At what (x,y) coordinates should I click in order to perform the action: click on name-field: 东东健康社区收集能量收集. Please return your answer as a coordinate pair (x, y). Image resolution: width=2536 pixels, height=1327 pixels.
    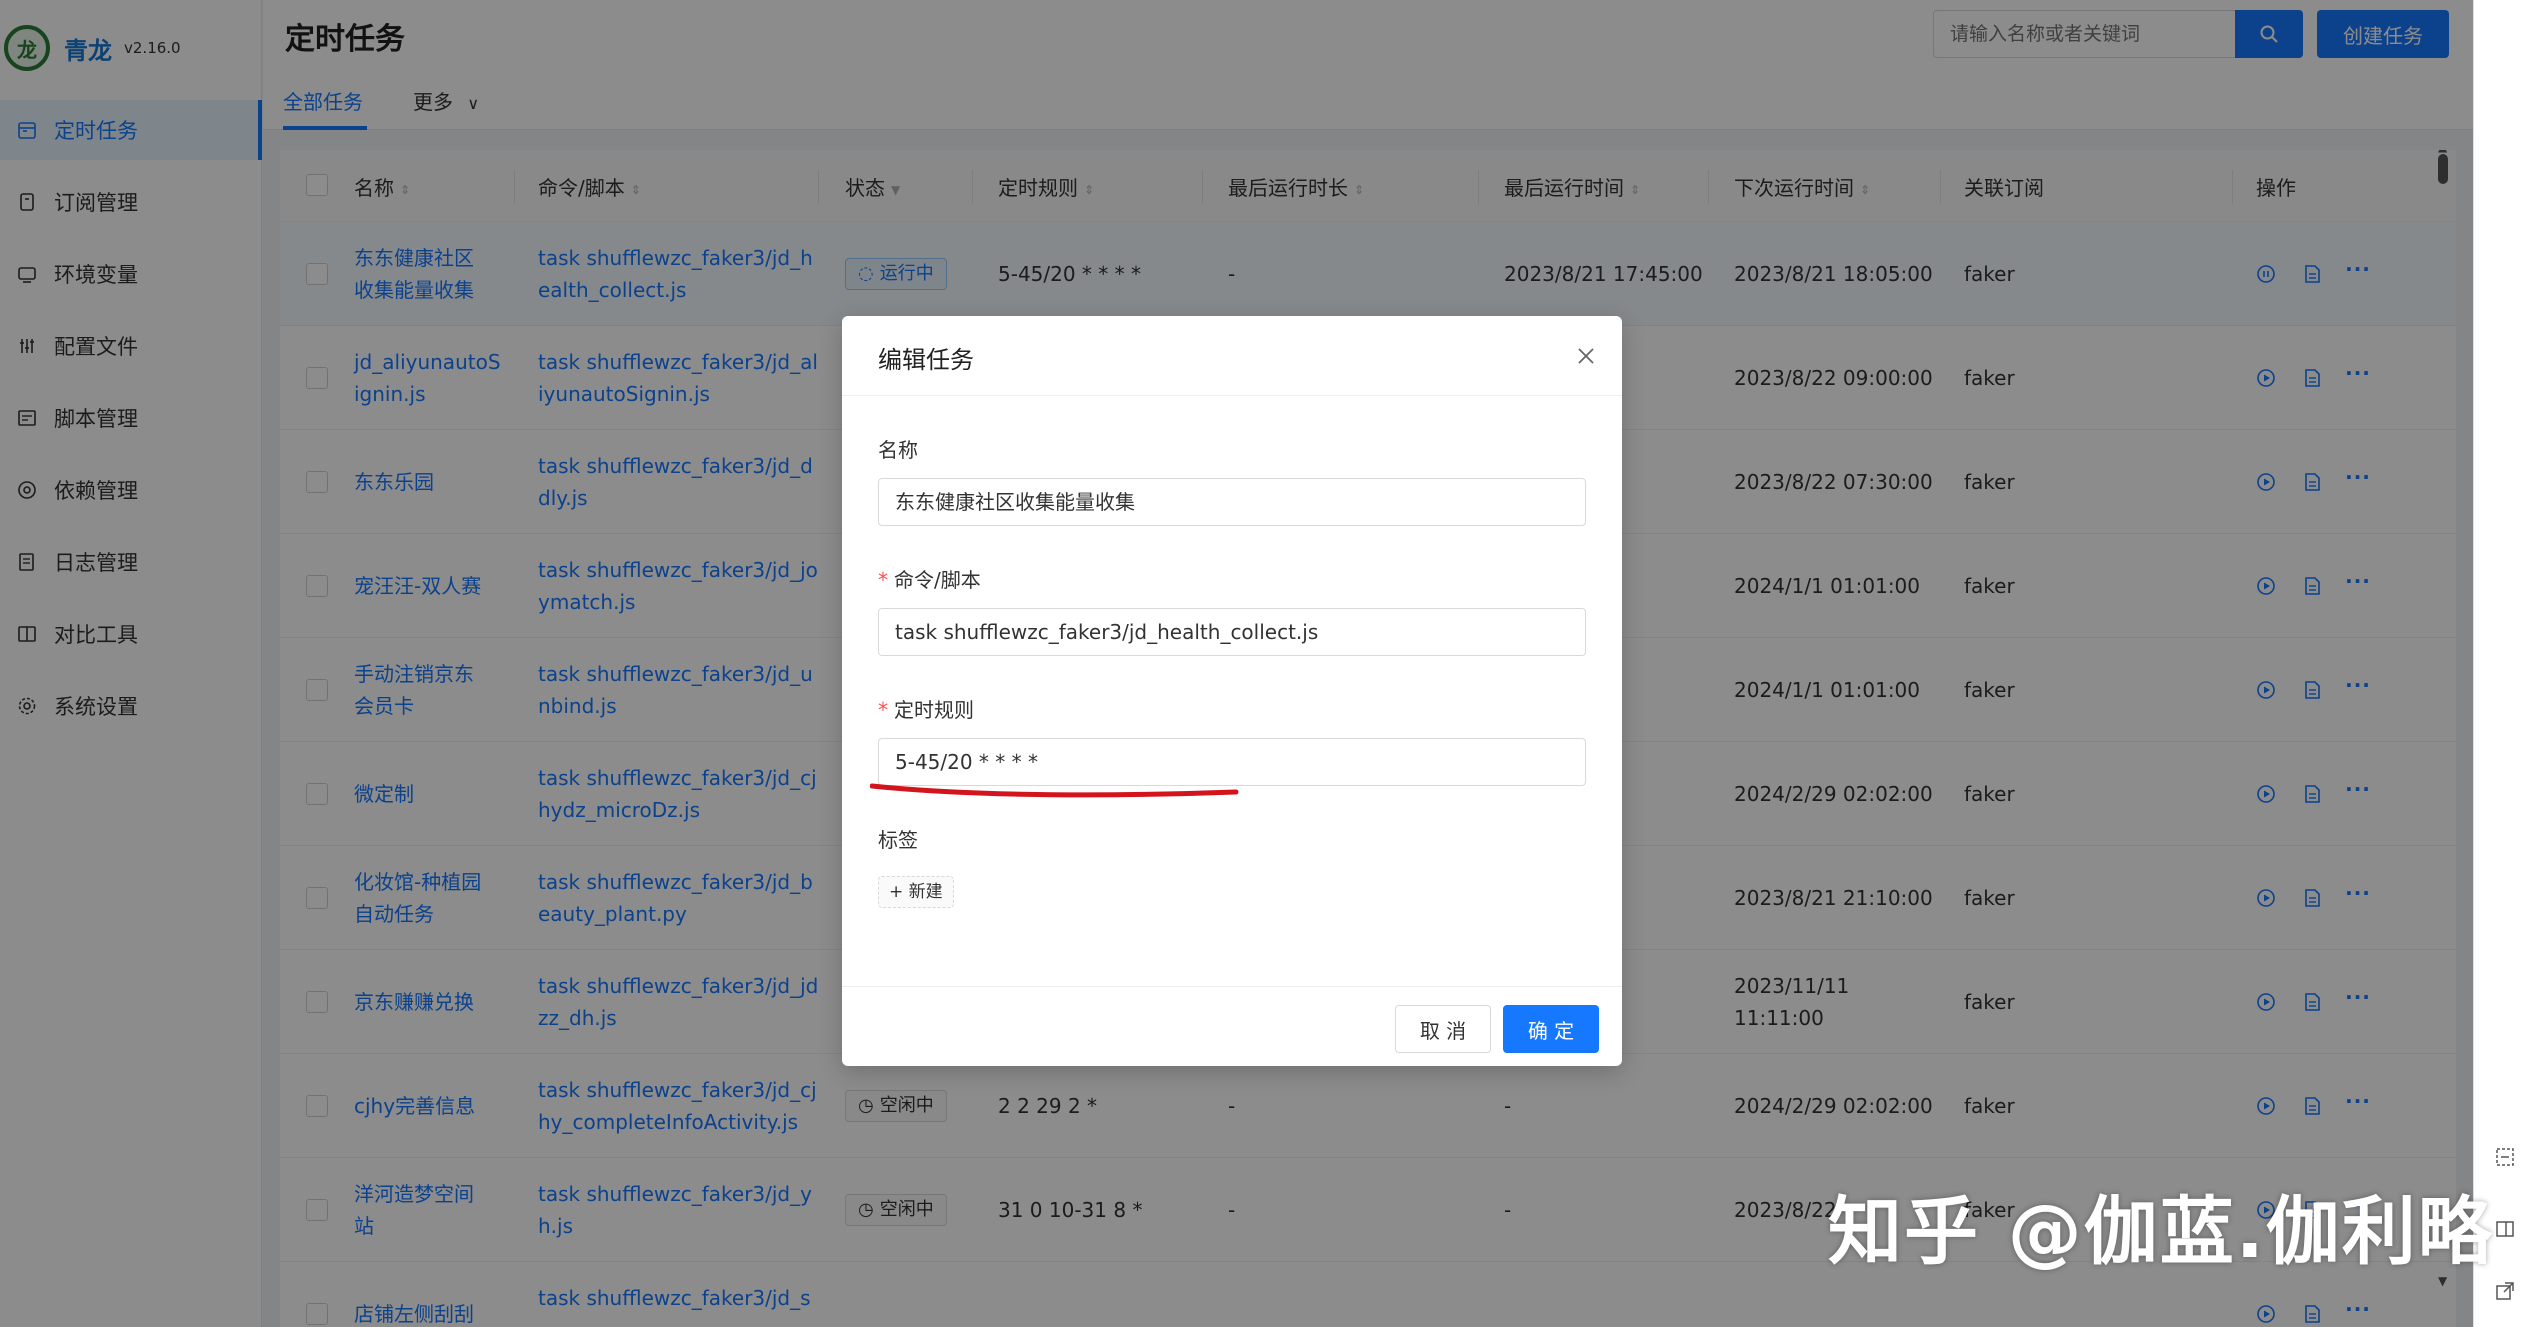
    Looking at the image, I should click on (1232, 502).